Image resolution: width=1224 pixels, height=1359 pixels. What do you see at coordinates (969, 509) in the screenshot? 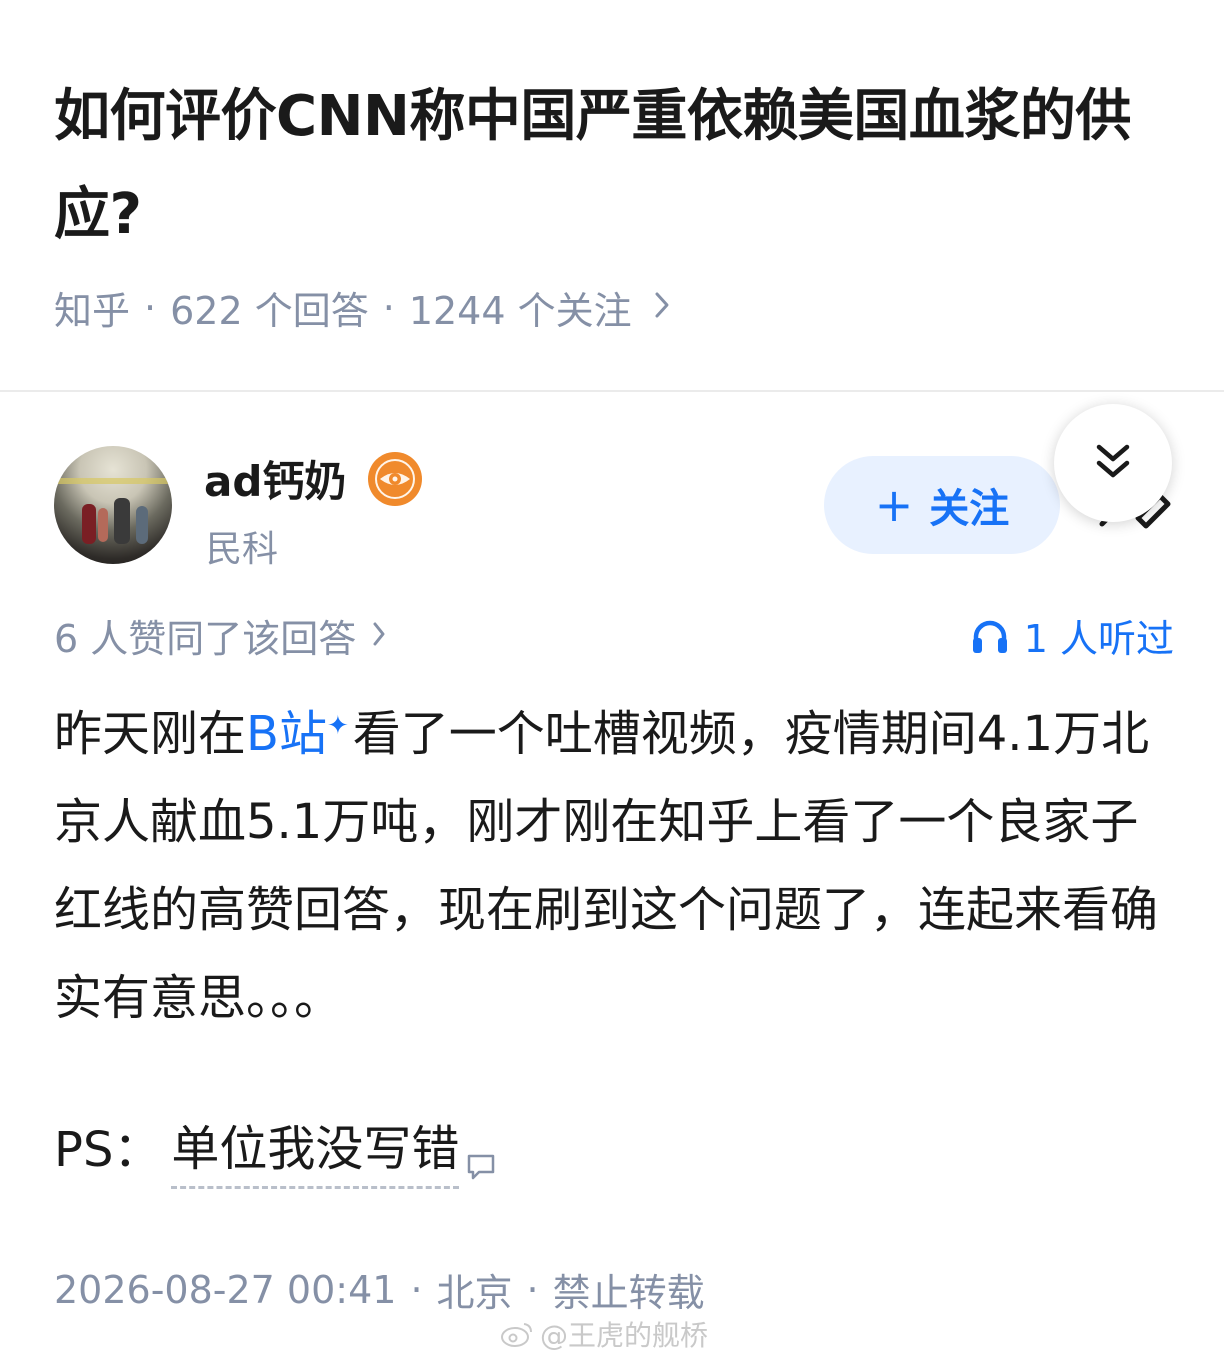
I see `follow-label: 关注` at bounding box center [969, 509].